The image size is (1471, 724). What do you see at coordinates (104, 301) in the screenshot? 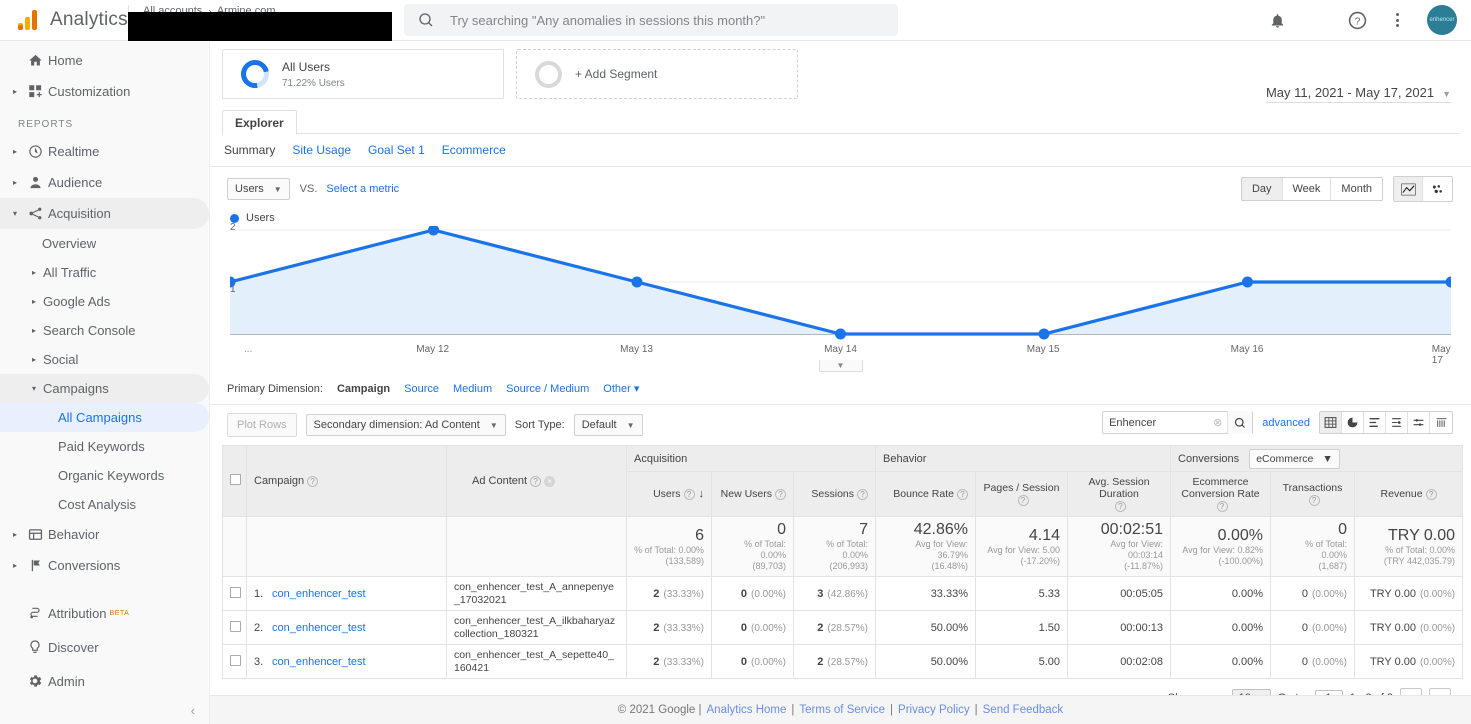
I see `sidebar-item-google-ads: ▸ Google Ads` at bounding box center [104, 301].